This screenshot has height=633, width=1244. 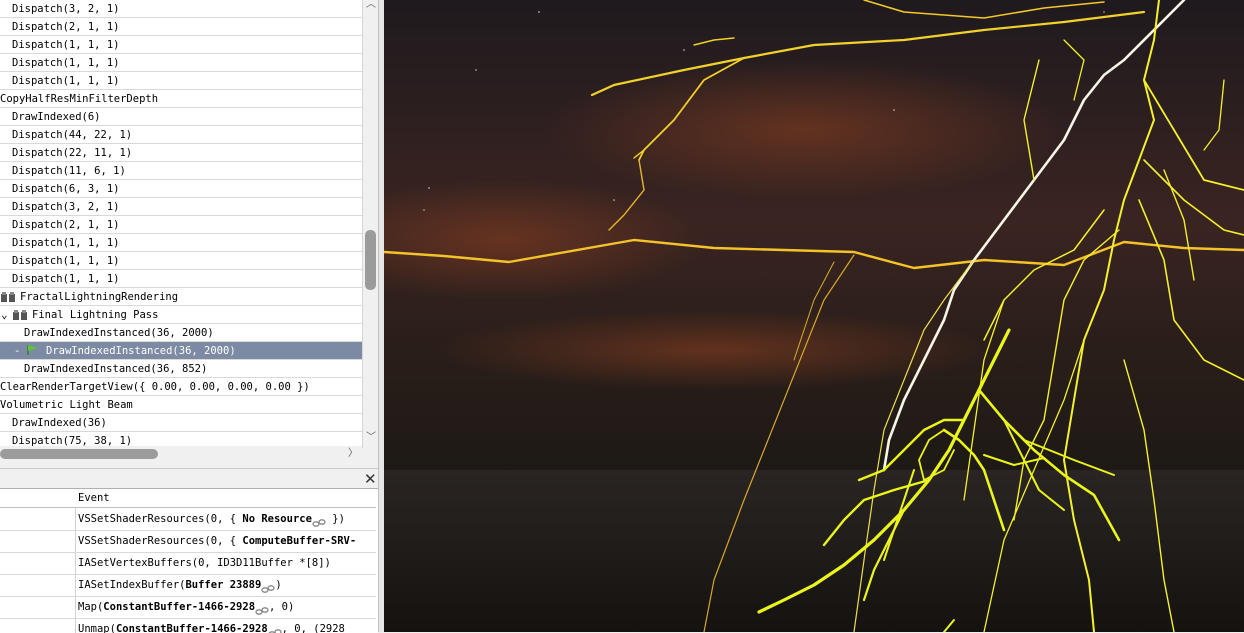 What do you see at coordinates (370, 260) in the screenshot?
I see `vertical-scroll-thumb` at bounding box center [370, 260].